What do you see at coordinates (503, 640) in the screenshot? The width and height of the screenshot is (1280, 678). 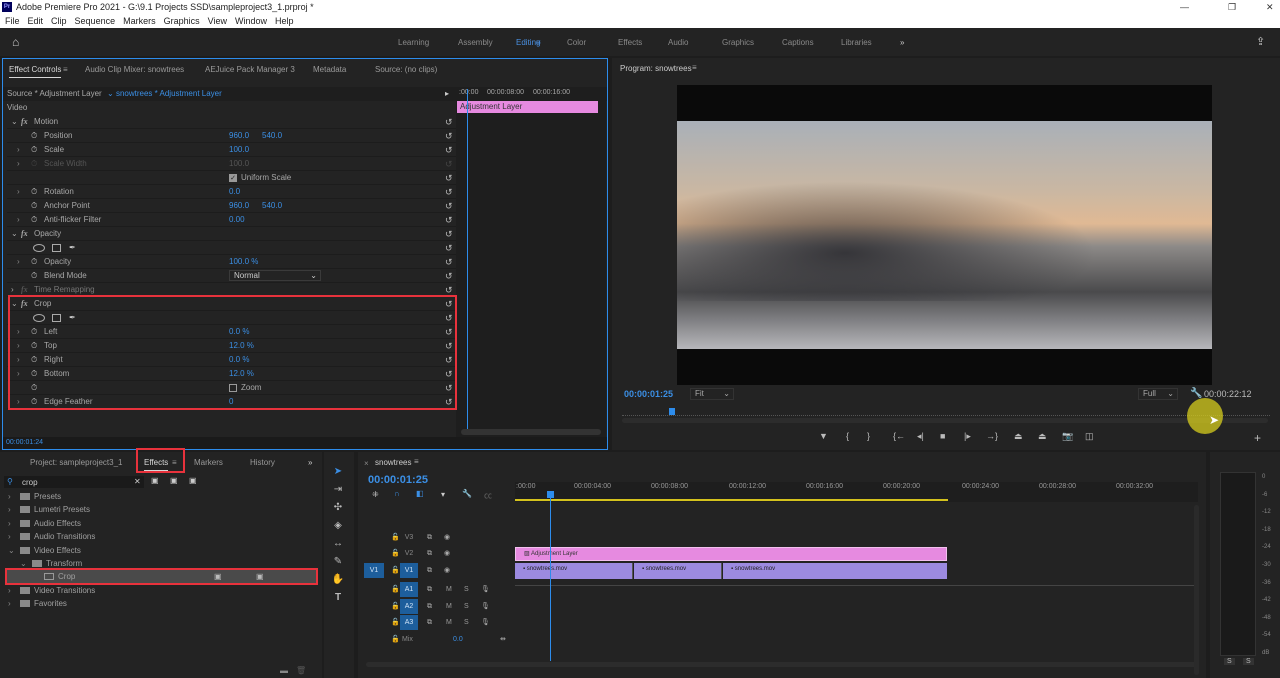 I see `fit-width-icon: ⇹` at bounding box center [503, 640].